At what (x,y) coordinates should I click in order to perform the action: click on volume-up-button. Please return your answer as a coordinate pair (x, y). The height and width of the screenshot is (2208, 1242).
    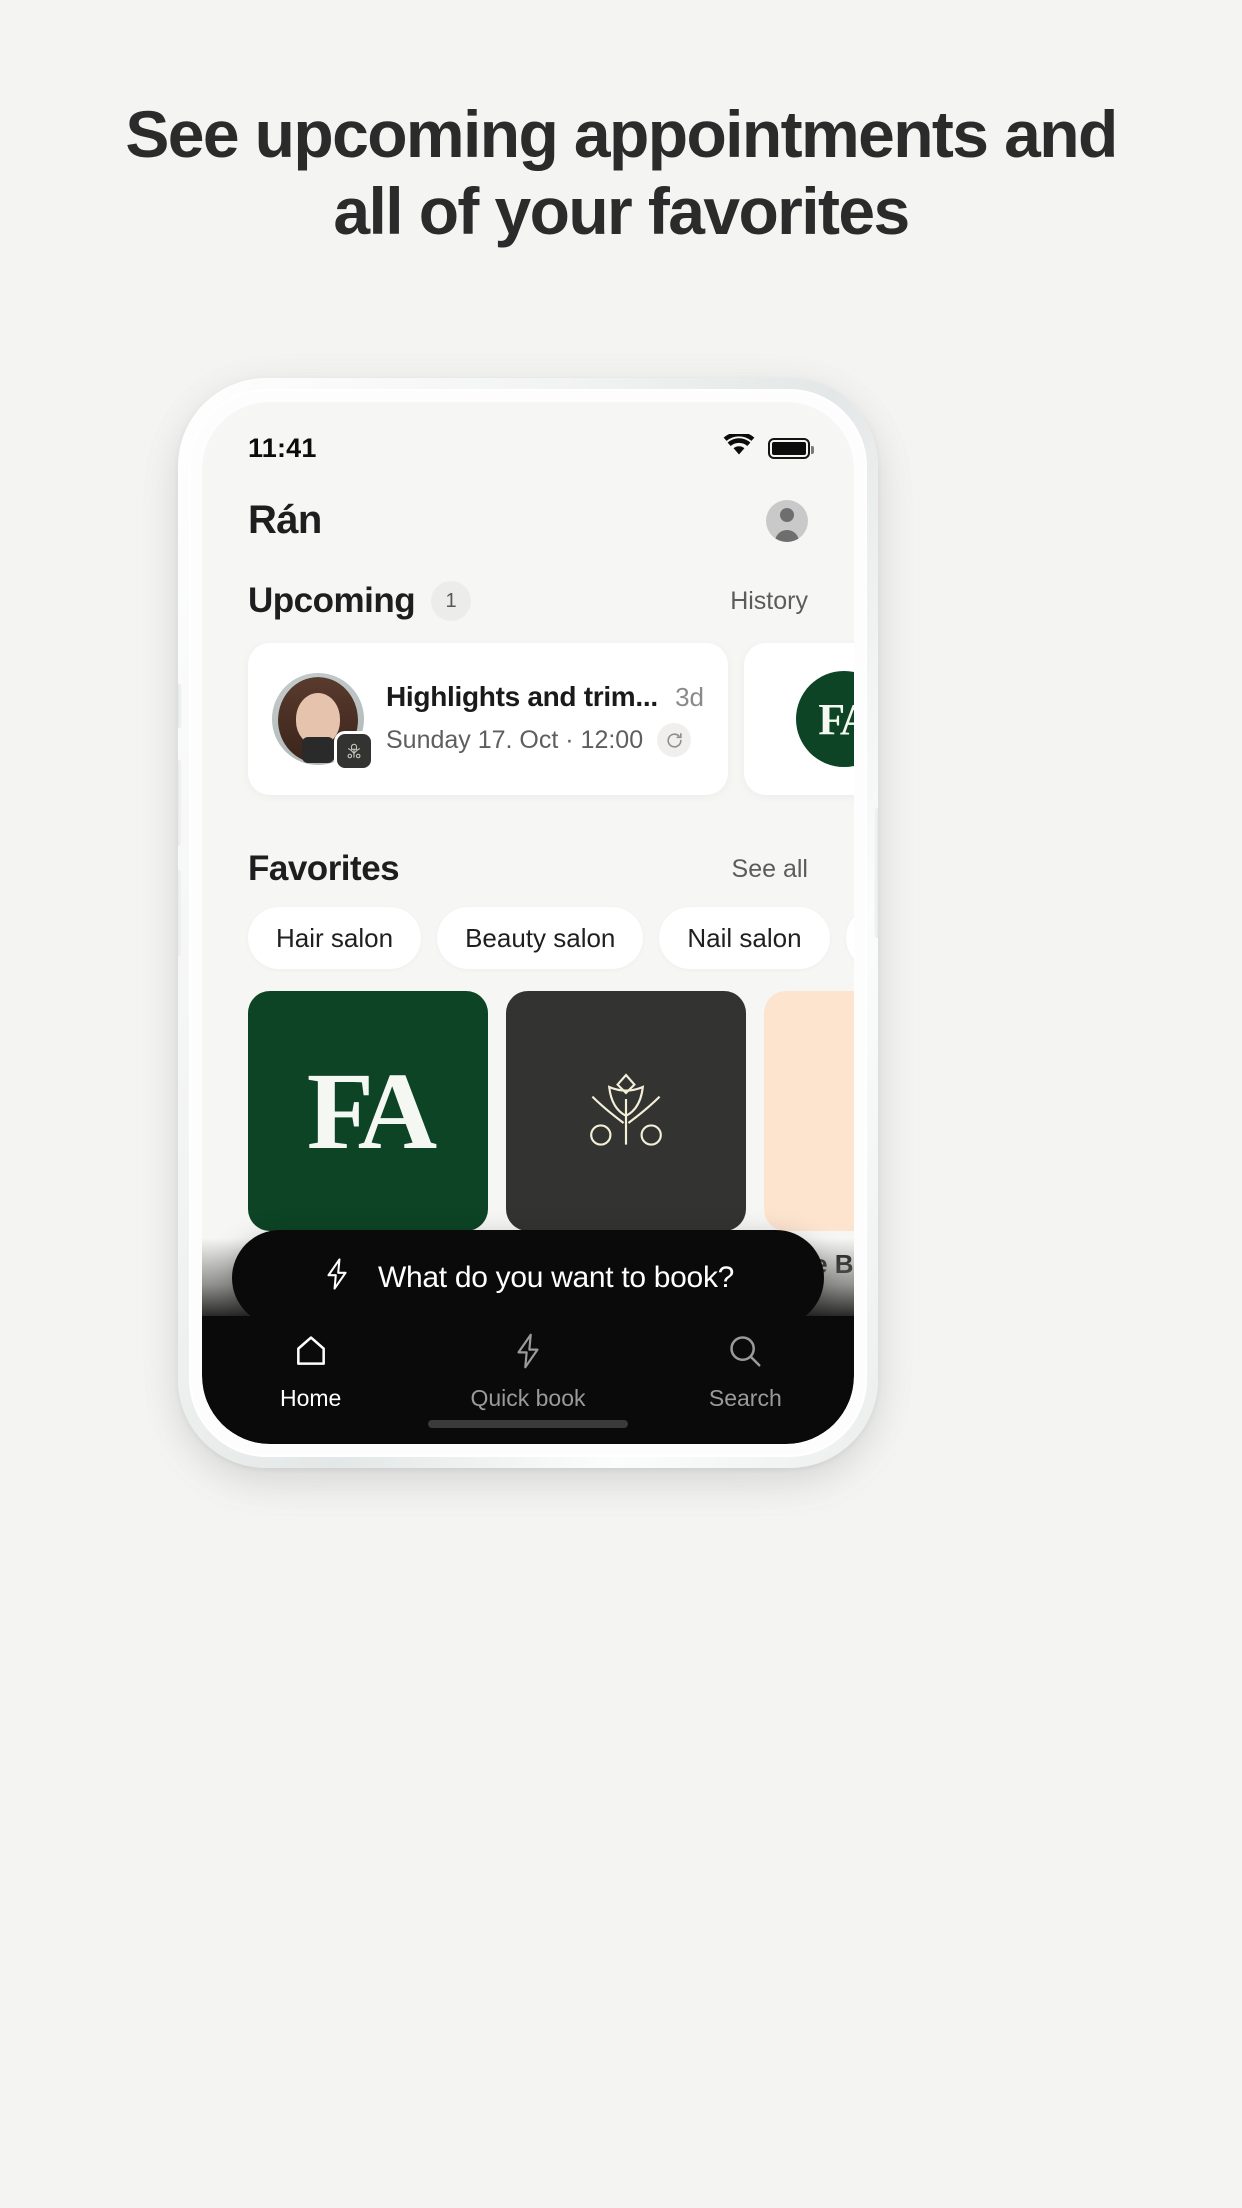
    Looking at the image, I should click on (180, 803).